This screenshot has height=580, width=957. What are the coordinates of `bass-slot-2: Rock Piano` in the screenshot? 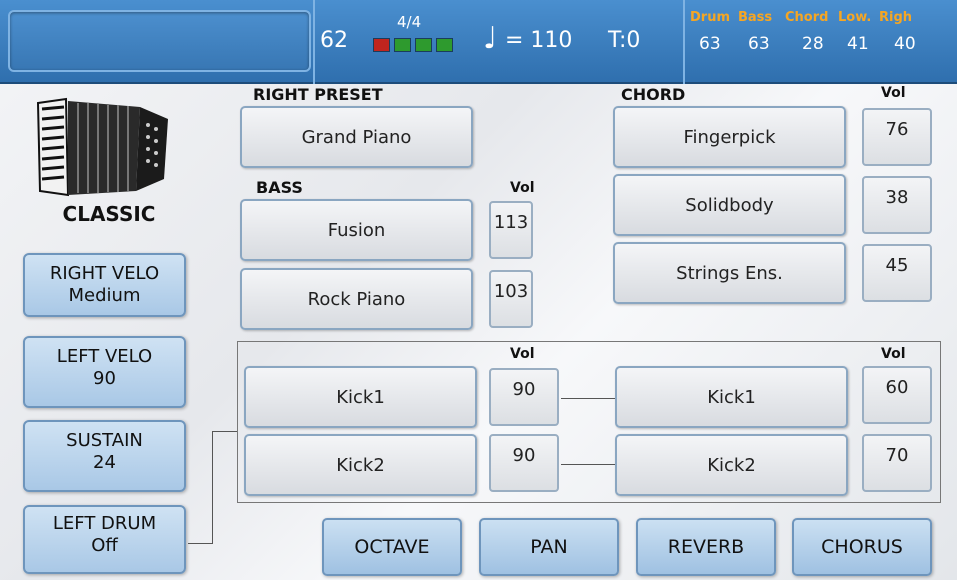 It's located at (356, 299).